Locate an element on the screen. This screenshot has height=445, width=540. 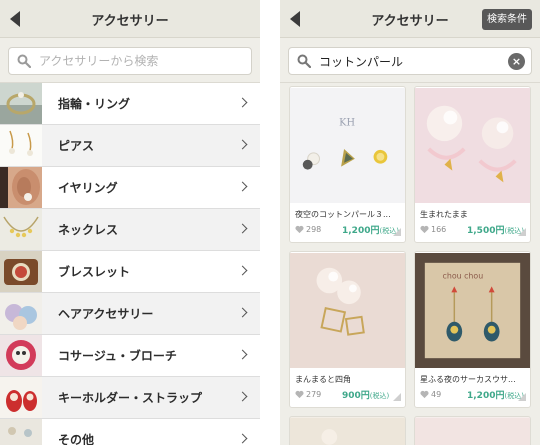
product-footer: 166 1,500円(税込) is located at coordinates (472, 229).